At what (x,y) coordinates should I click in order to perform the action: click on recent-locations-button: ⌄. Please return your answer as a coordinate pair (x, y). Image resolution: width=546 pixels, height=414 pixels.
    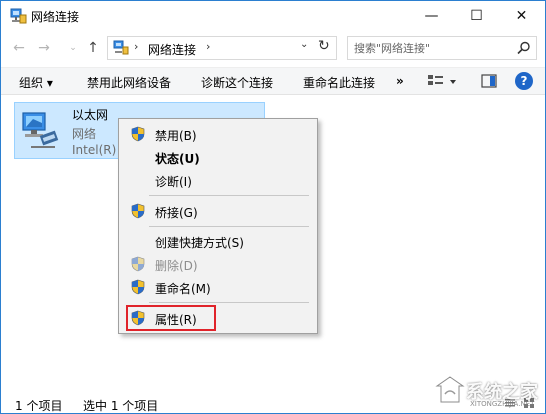
    Looking at the image, I should click on (73, 48).